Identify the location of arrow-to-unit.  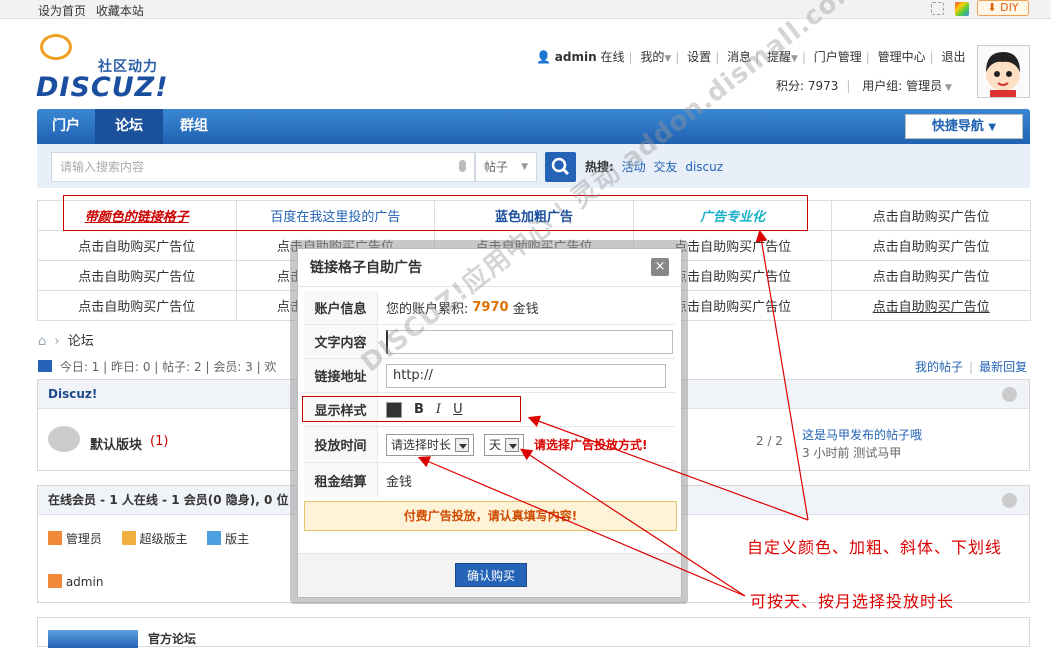
(632, 522).